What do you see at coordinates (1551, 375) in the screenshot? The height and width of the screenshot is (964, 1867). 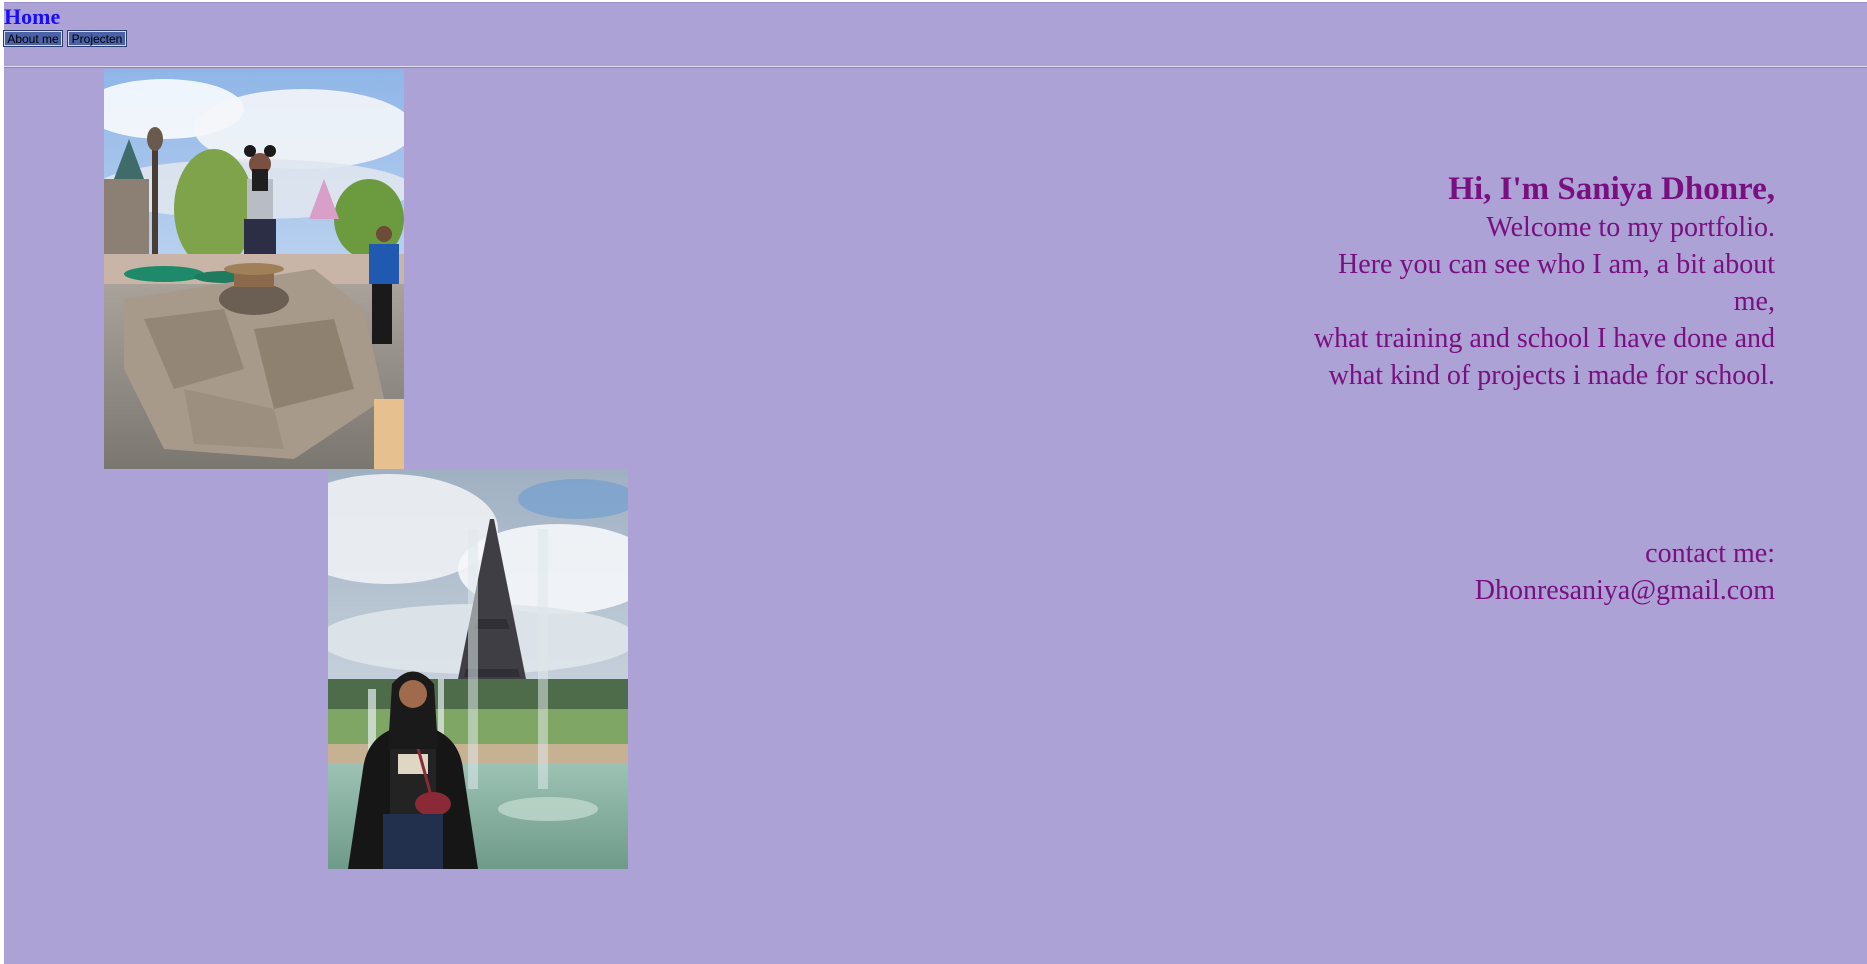 I see `intro-line-projects: what kind of projects i made for school.` at bounding box center [1551, 375].